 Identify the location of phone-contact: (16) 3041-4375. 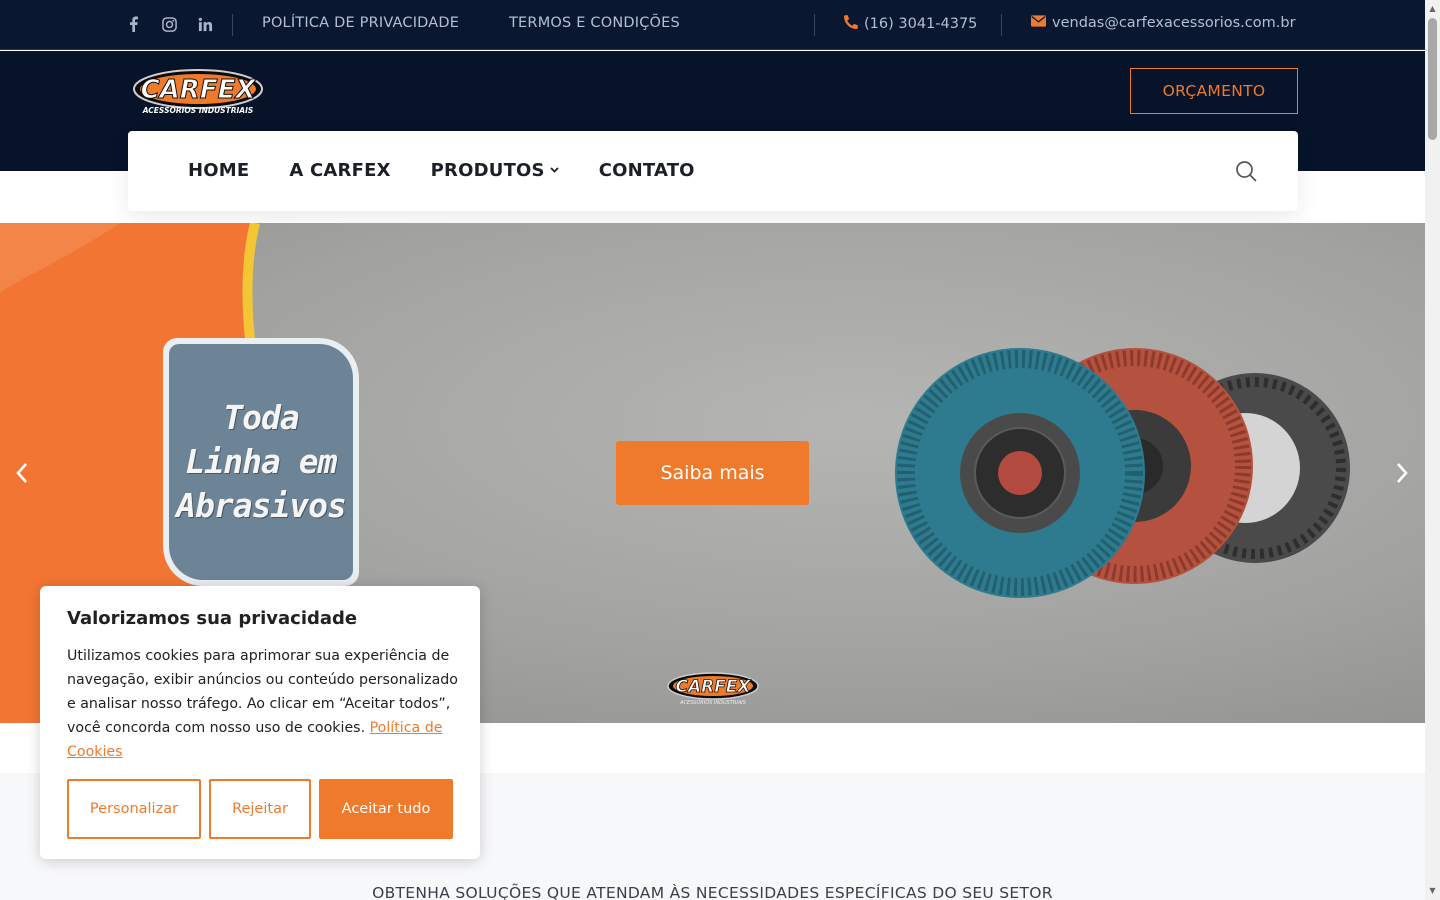
(911, 23).